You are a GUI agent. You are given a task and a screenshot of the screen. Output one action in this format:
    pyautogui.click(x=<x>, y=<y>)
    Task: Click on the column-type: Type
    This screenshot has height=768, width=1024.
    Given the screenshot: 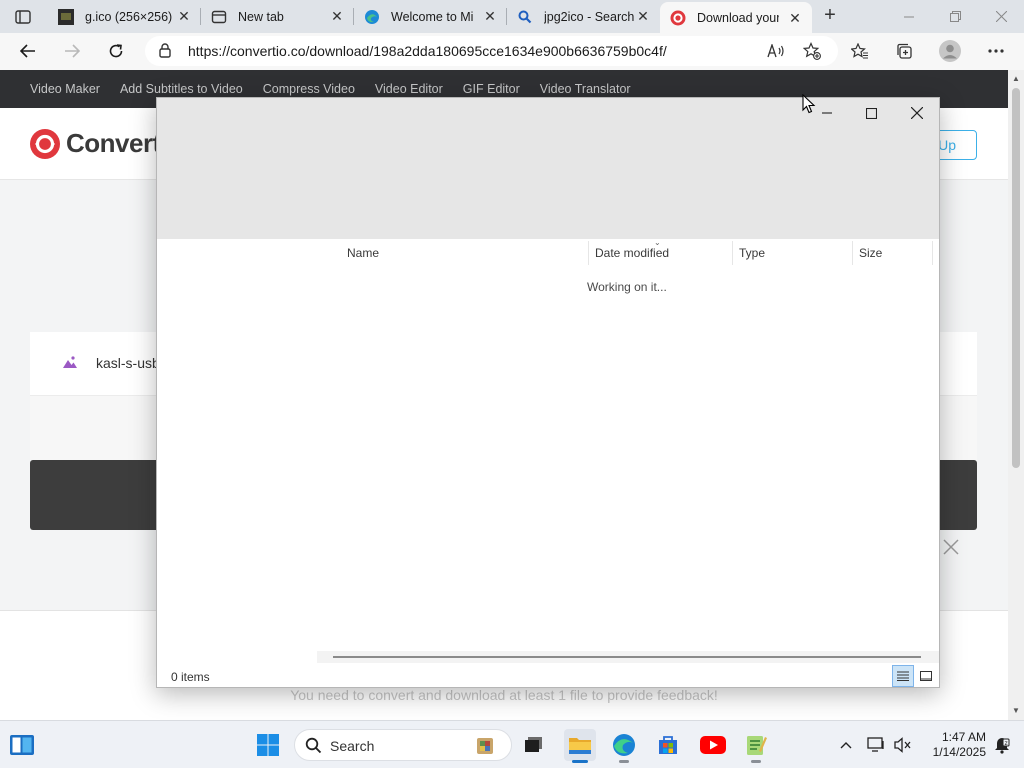 What is the action you would take?
    pyautogui.click(x=752, y=253)
    